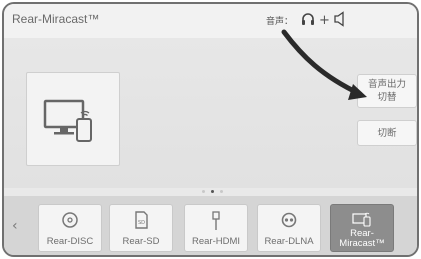 The width and height of the screenshot is (421, 259). I want to click on audio-status: 音声： +, so click(306, 20).